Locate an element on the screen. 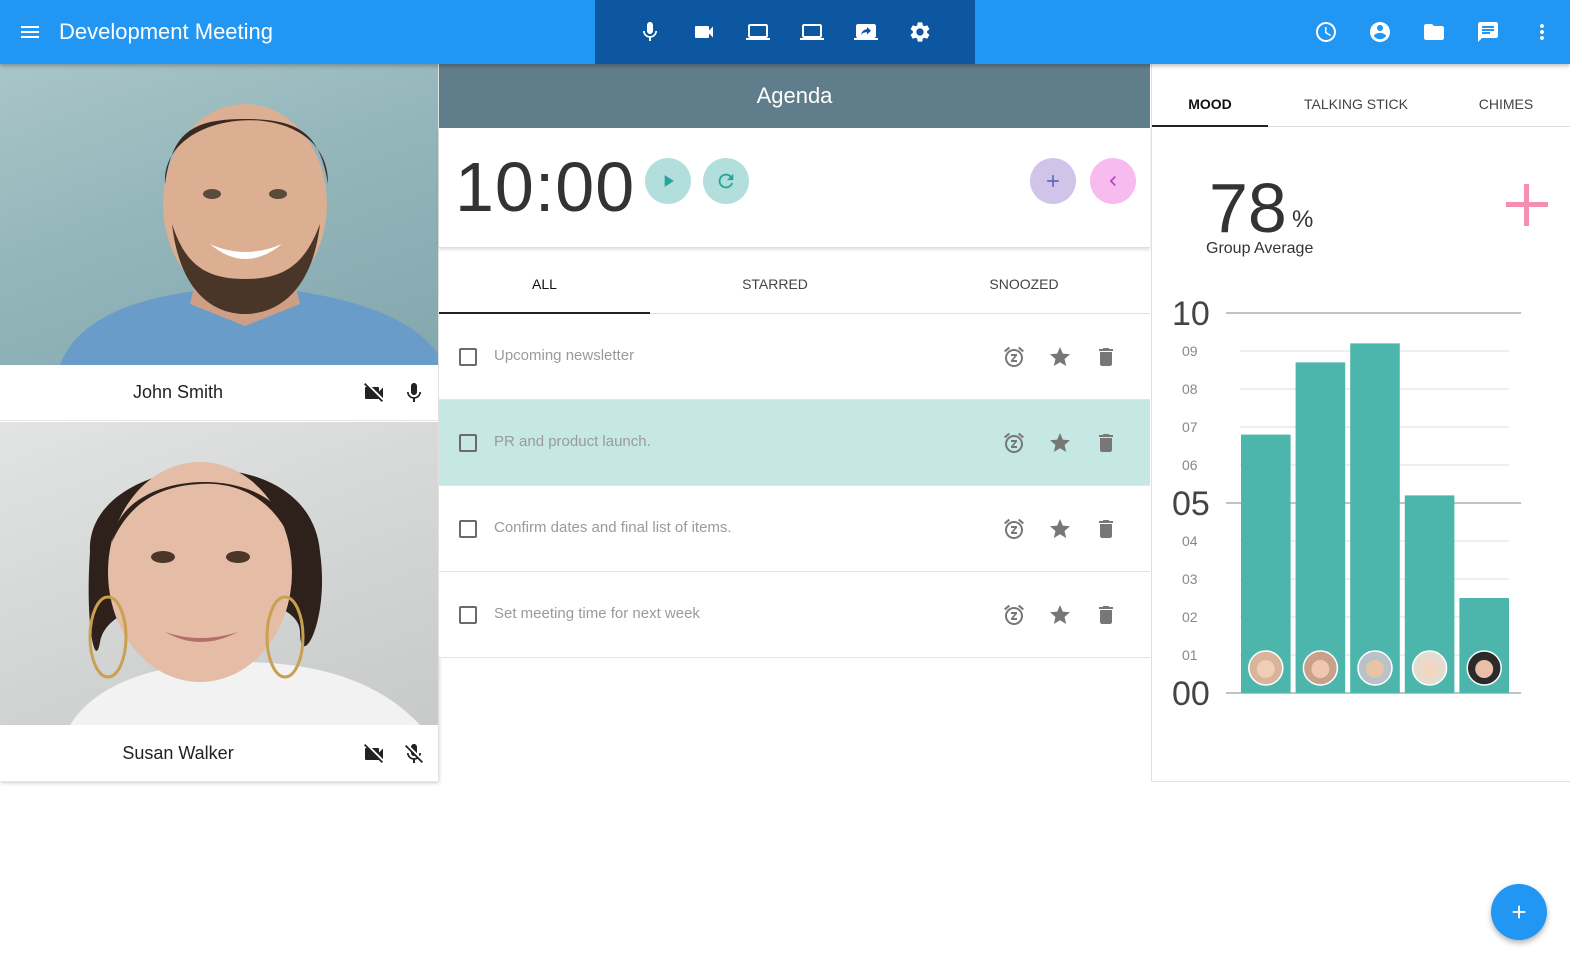 This screenshot has height=962, width=1570. add-agenda-item-button is located at coordinates (1053, 181).